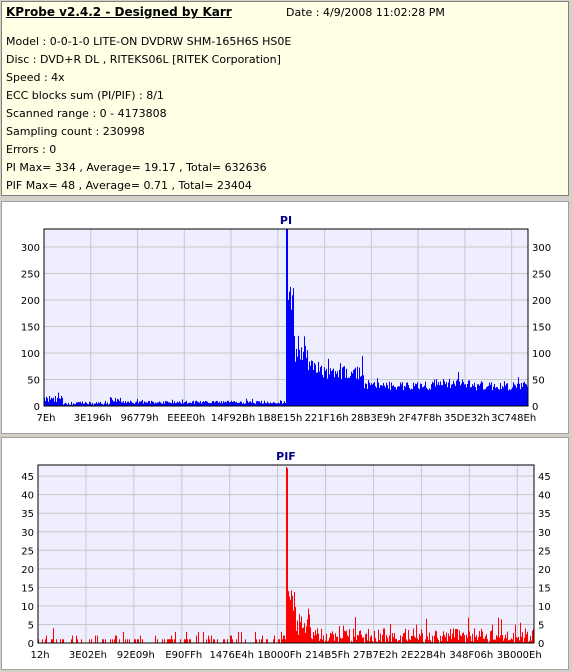 The image size is (572, 672). Describe the element at coordinates (544, 588) in the screenshot. I see `y-tick-label-right: 15` at that location.